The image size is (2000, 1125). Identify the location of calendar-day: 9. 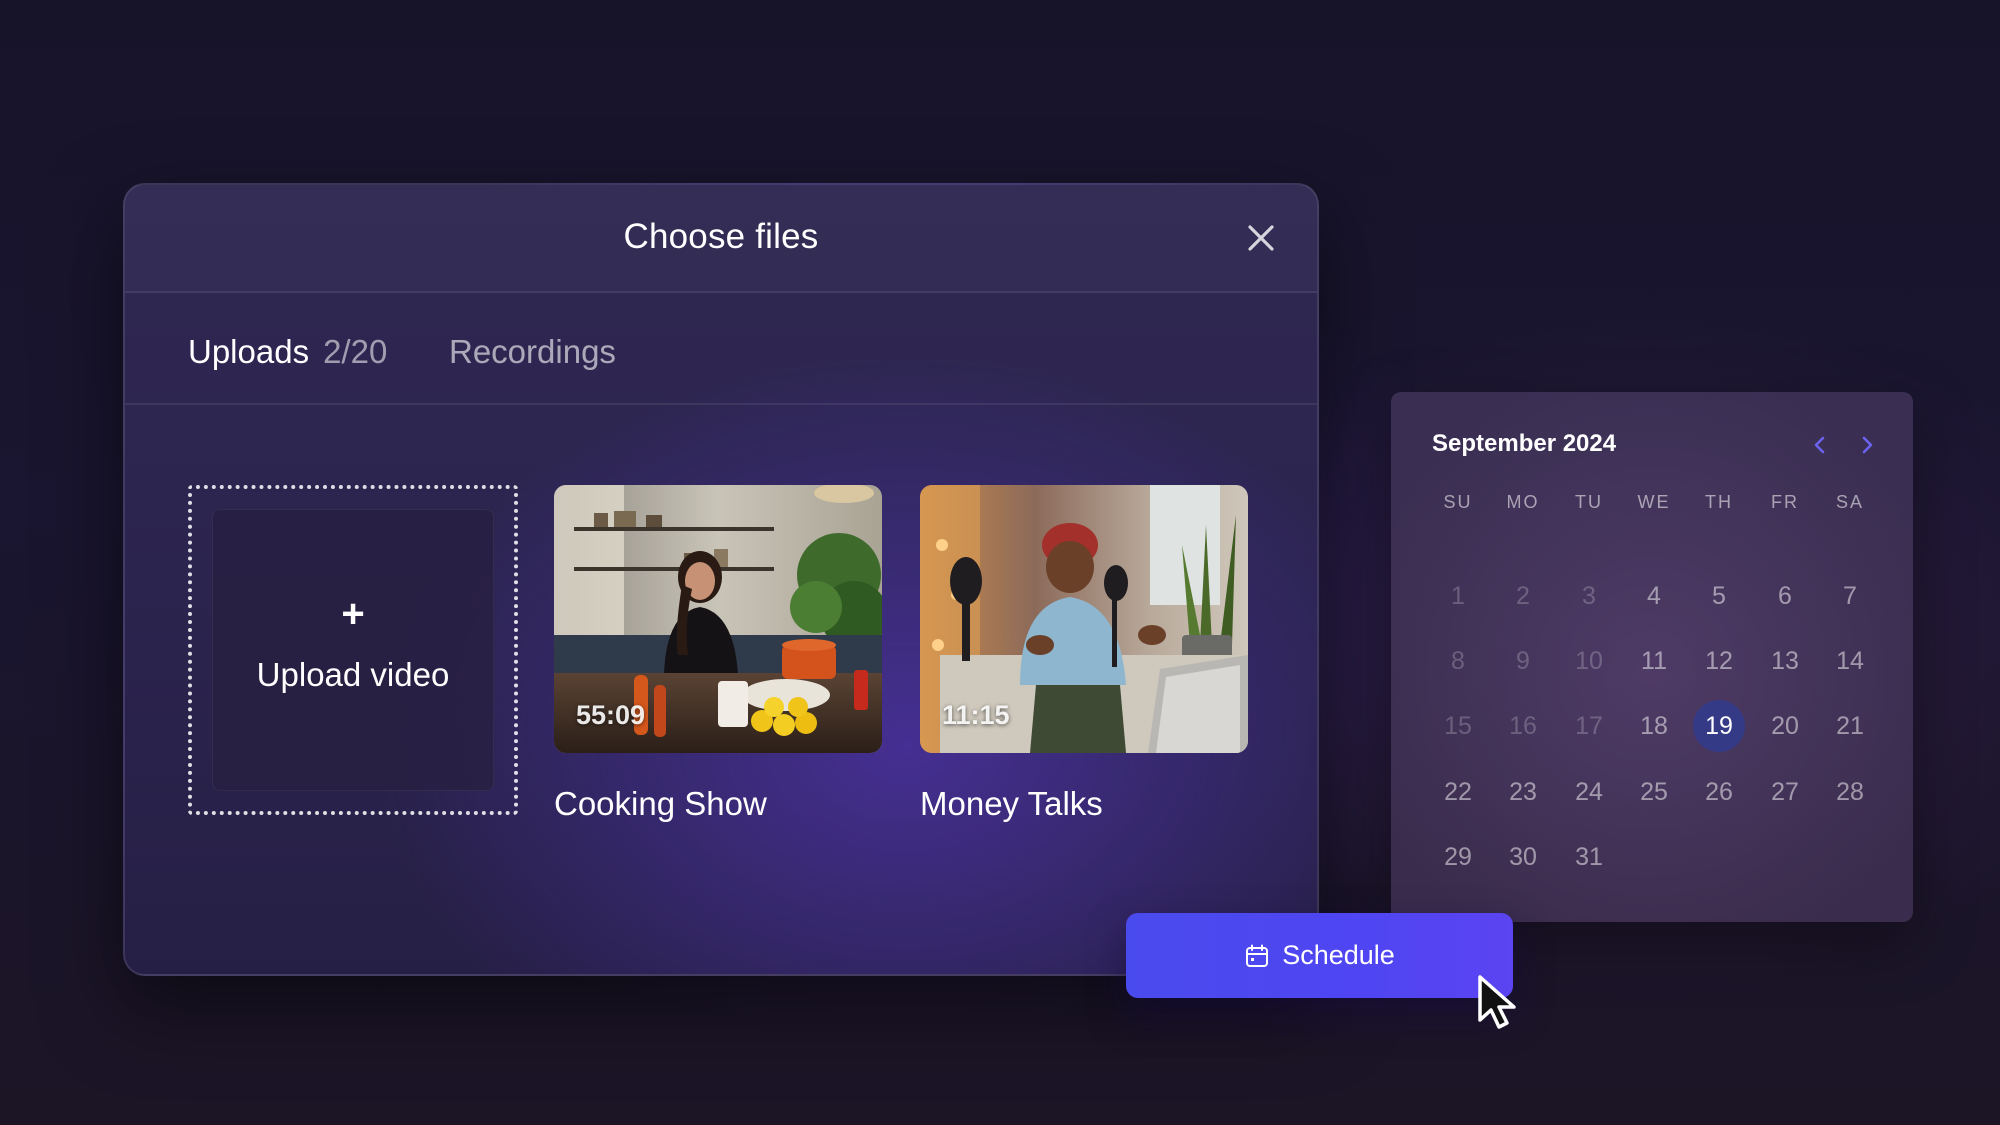
(1523, 661).